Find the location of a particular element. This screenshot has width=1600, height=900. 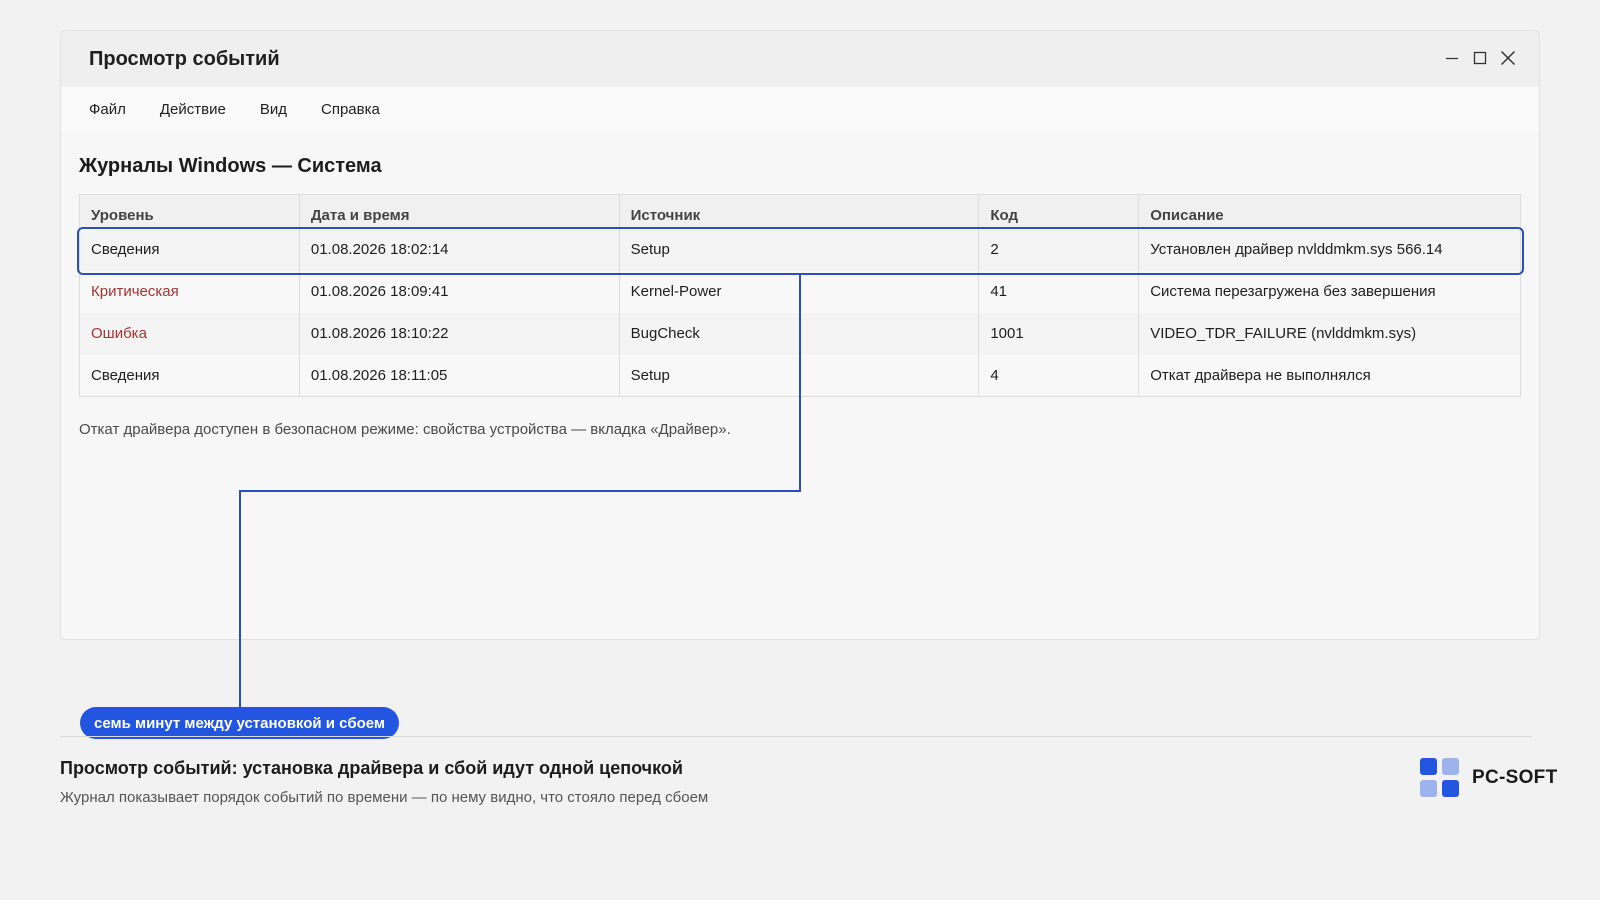

cell-code: 1001 is located at coordinates (1059, 333).